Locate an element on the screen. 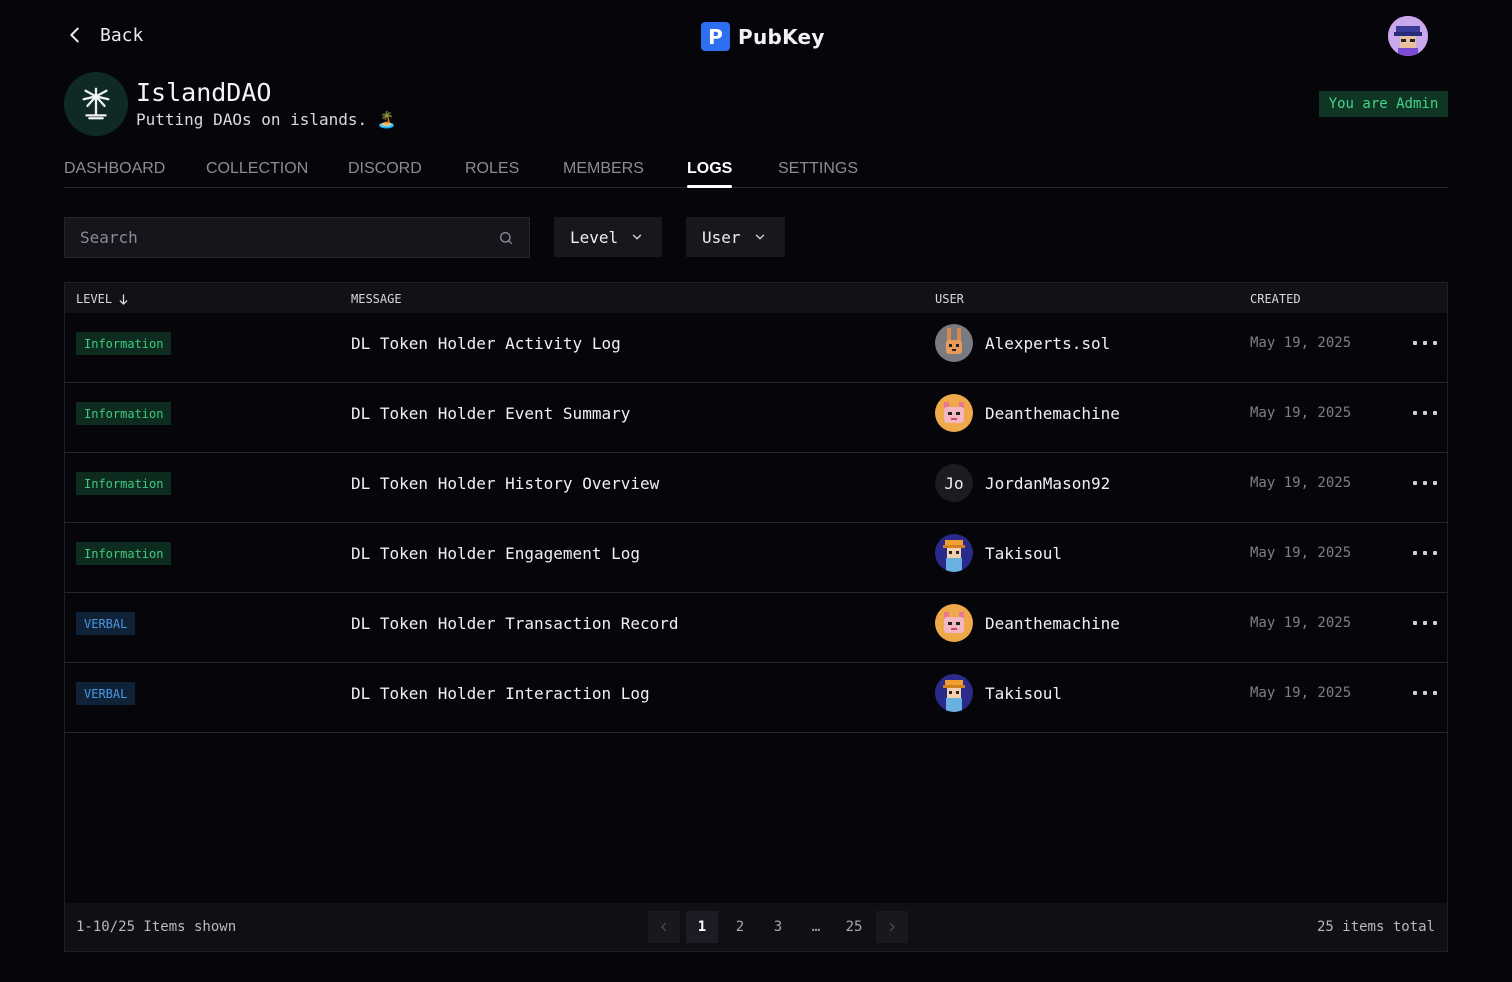 The image size is (1512, 982). log-message: DL Token Holder Event Summary is located at coordinates (491, 413).